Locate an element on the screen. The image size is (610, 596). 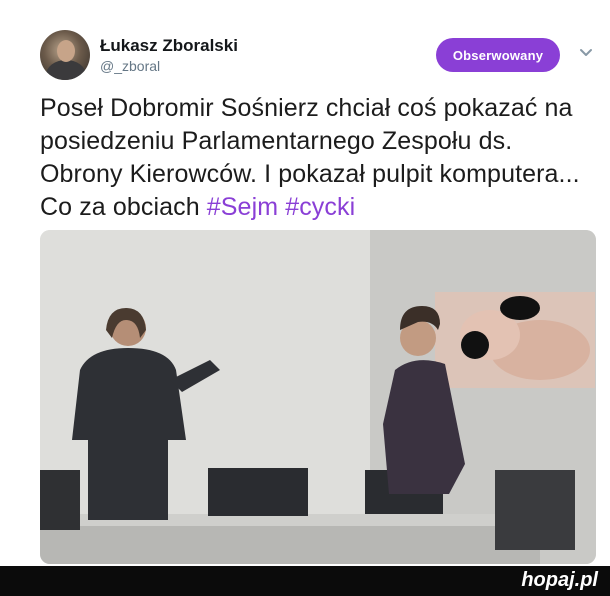
hashtag-sejm: #Sejm is located at coordinates (242, 207).